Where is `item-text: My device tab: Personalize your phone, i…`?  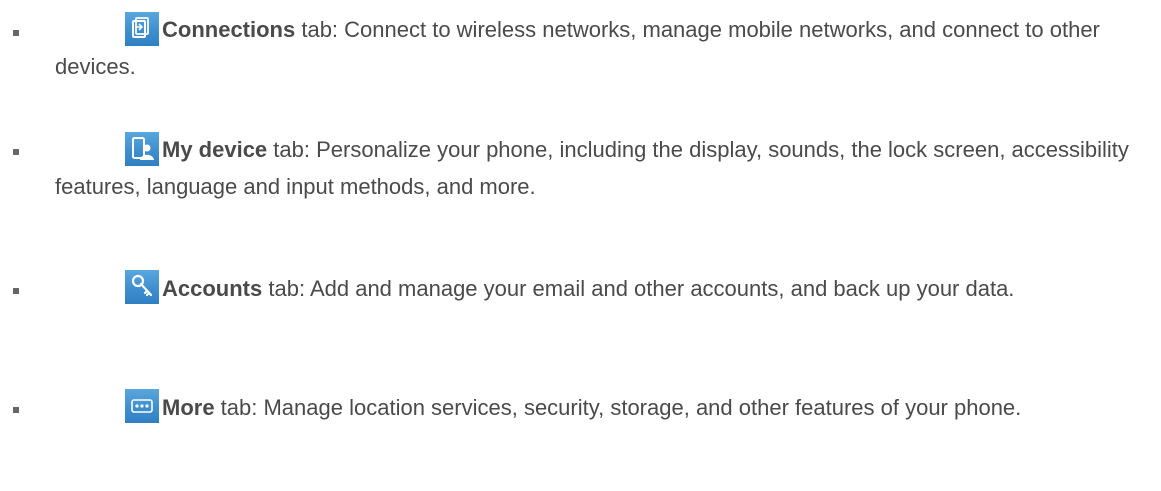
item-text: My device tab: Personalize your phone, i… is located at coordinates (600, 168).